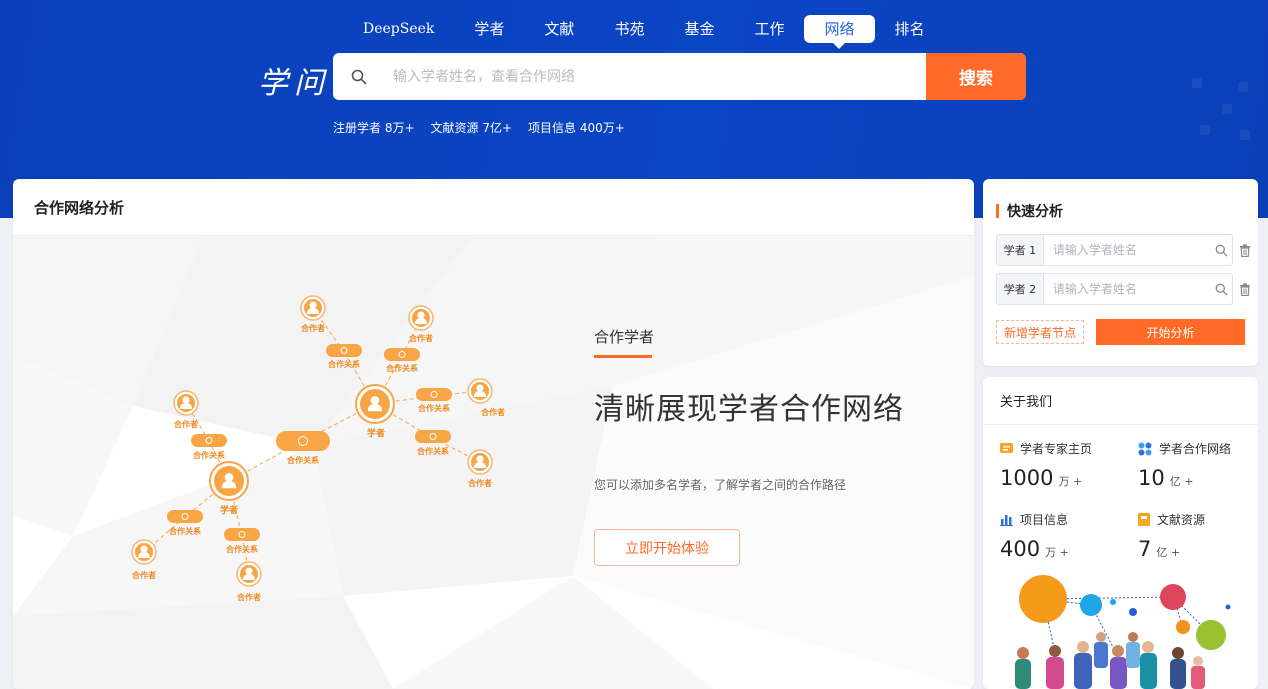  What do you see at coordinates (839, 32) in the screenshot?
I see `nav-item-network: 网络` at bounding box center [839, 32].